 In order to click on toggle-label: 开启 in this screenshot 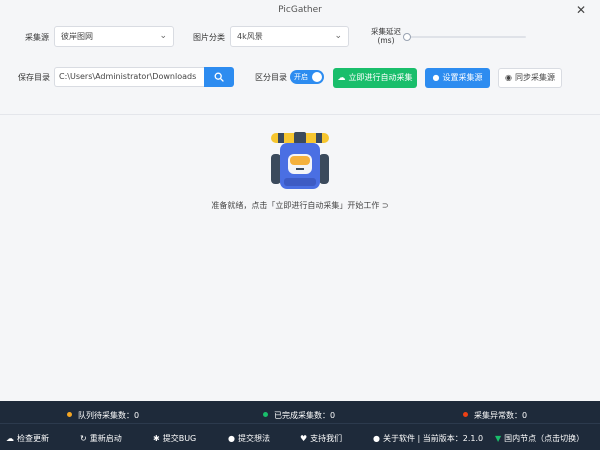, I will do `click(301, 77)`.